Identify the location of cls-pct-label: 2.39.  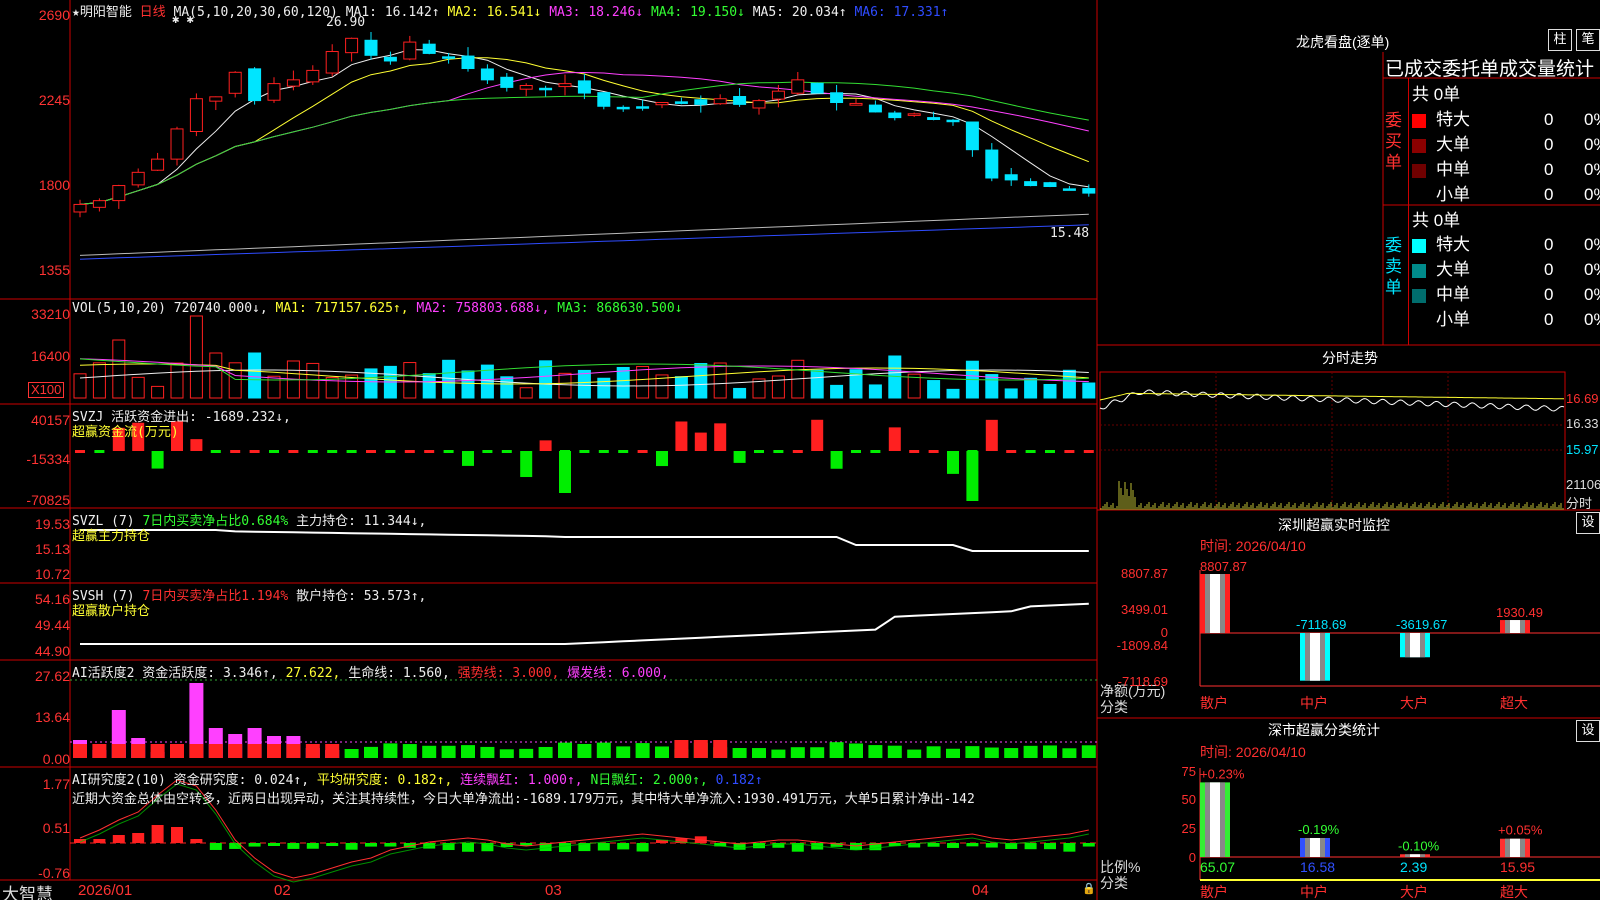
(1413, 867).